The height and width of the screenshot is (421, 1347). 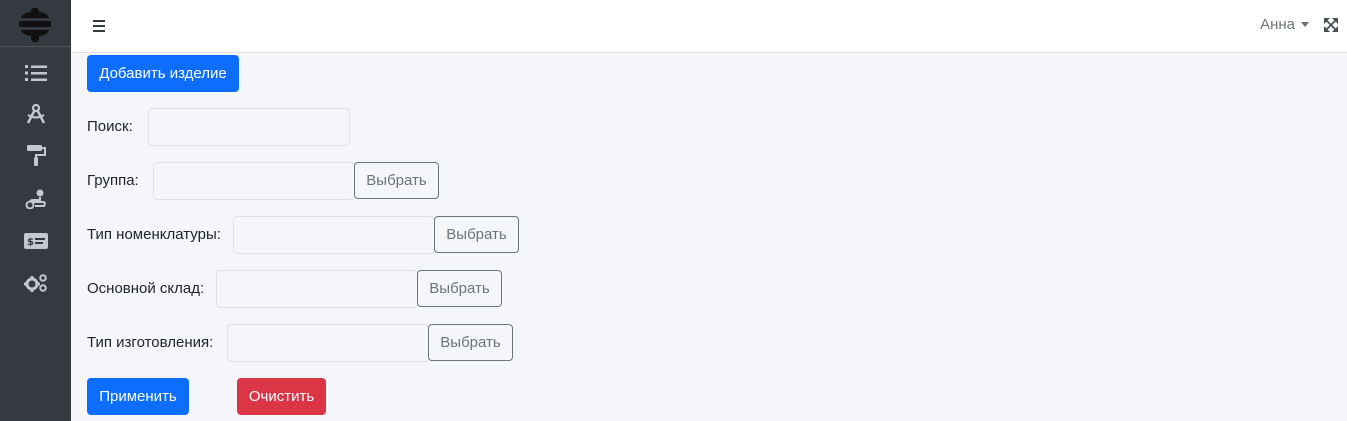 I want to click on caret-down-icon, so click(x=1305, y=24).